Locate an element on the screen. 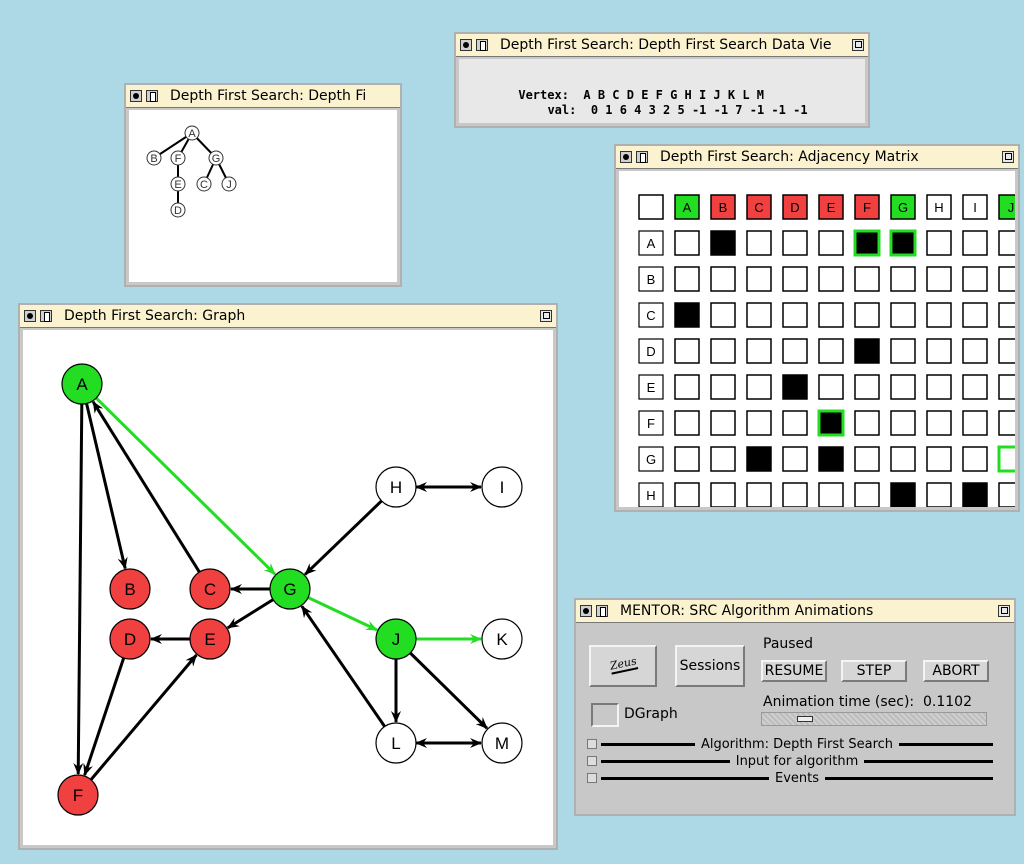 The width and height of the screenshot is (1024, 864). graph-node-h: H is located at coordinates (396, 487).